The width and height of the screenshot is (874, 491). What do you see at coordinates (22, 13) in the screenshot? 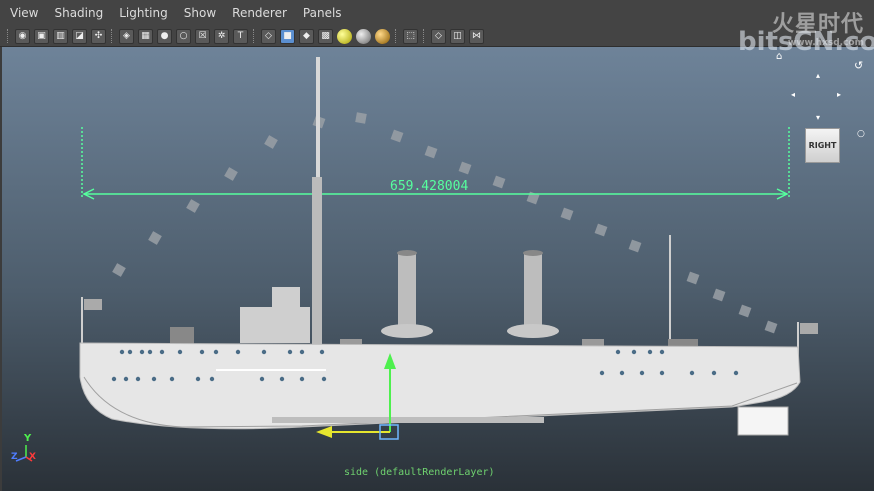
I see `menu-view: View` at bounding box center [22, 13].